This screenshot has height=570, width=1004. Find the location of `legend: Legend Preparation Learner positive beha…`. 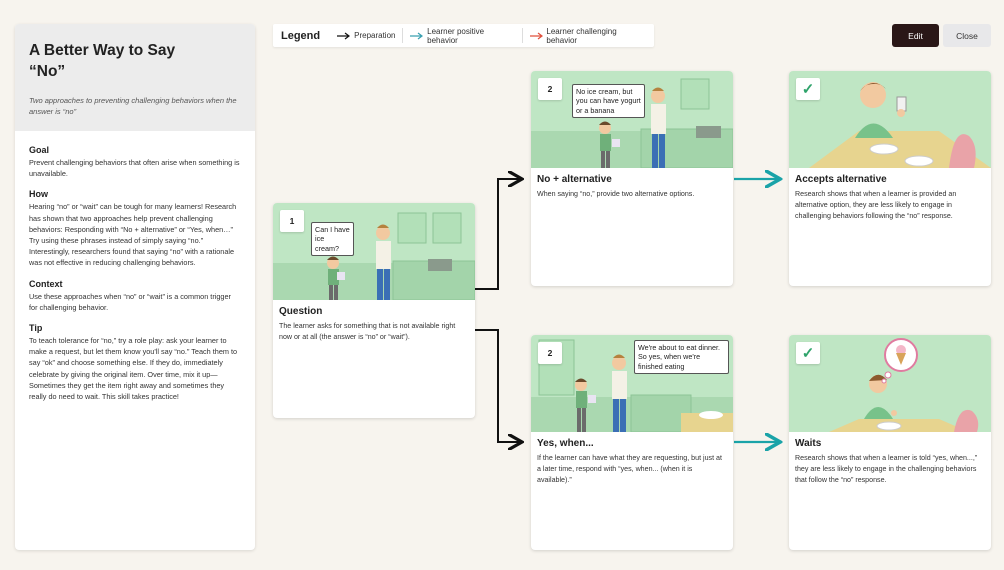

legend: Legend Preparation Learner positive beha… is located at coordinates (463, 35).